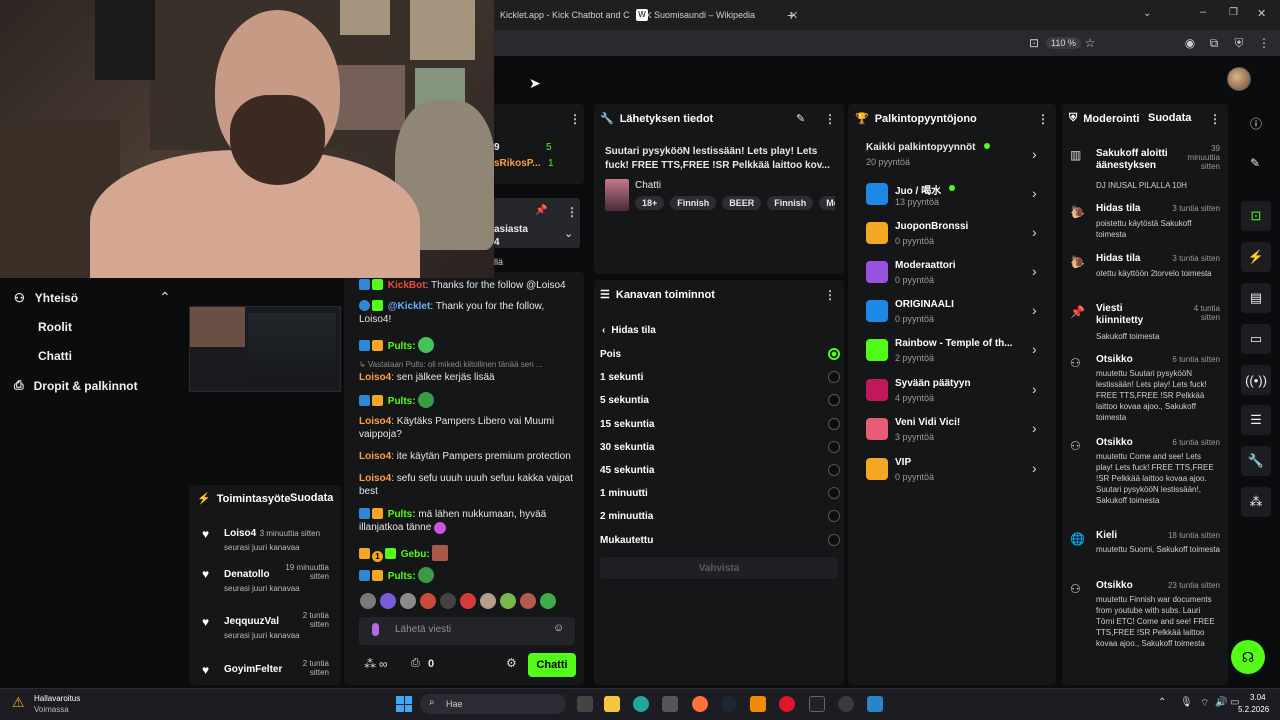 Image resolution: width=1280 pixels, height=720 pixels. Describe the element at coordinates (1256, 257) in the screenshot. I see `bolt-icon: ⚡` at that location.